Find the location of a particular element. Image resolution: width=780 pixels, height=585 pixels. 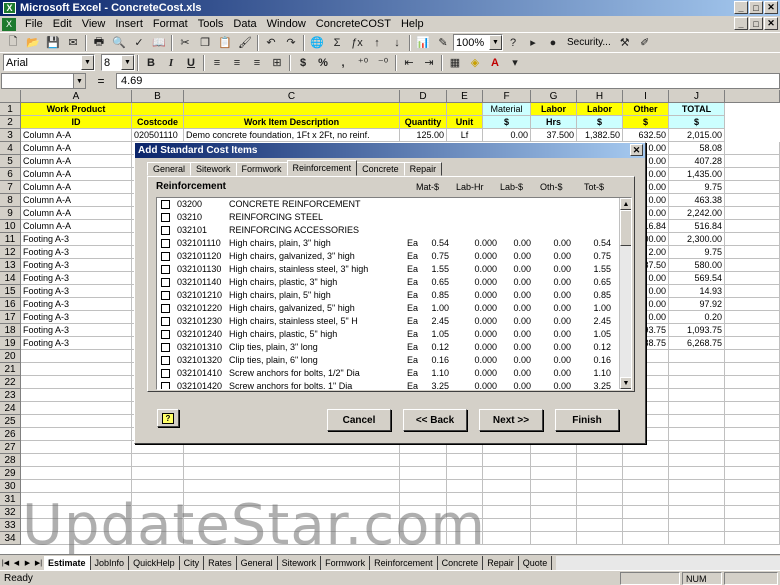

list-item: 03210 REINFORCING STEEL is located at coordinates (390, 217).